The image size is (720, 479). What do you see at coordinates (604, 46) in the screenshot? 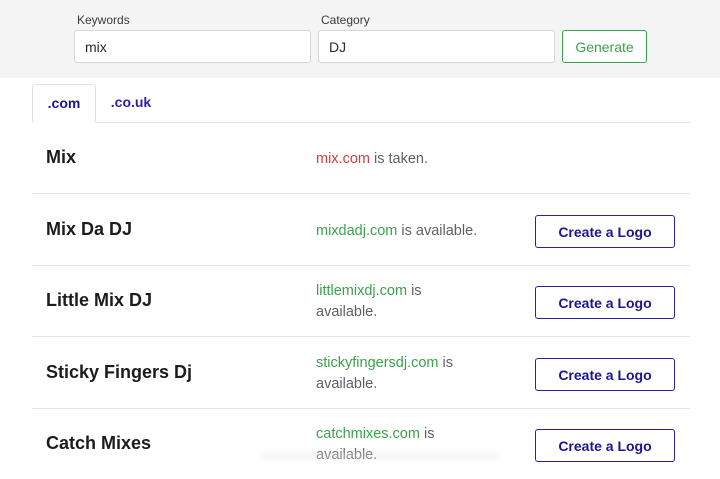
I see `generate-button: Generate` at bounding box center [604, 46].